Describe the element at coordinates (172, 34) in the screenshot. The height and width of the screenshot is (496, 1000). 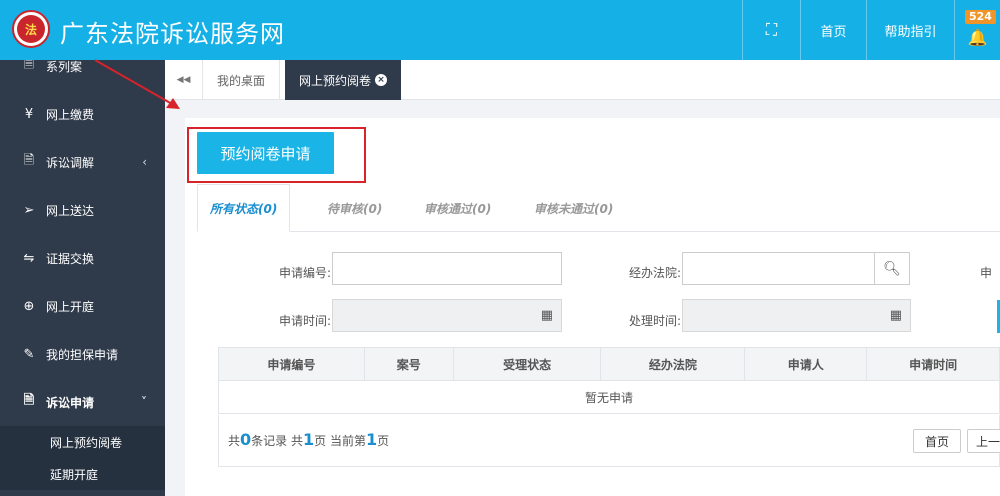
I see `site-title: 广东法院诉讼服务网` at that location.